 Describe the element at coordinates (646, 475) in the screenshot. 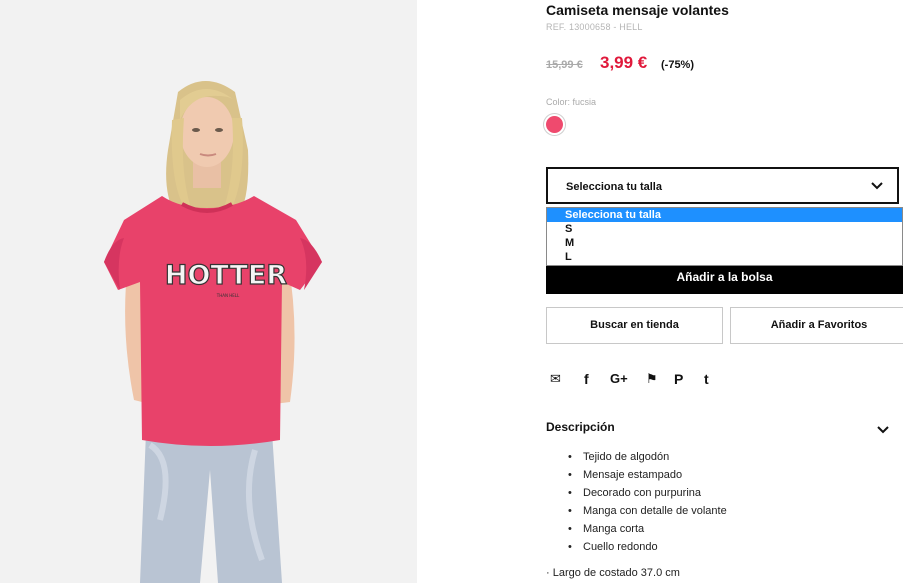

I see `list-item: Mensaje estampado` at that location.